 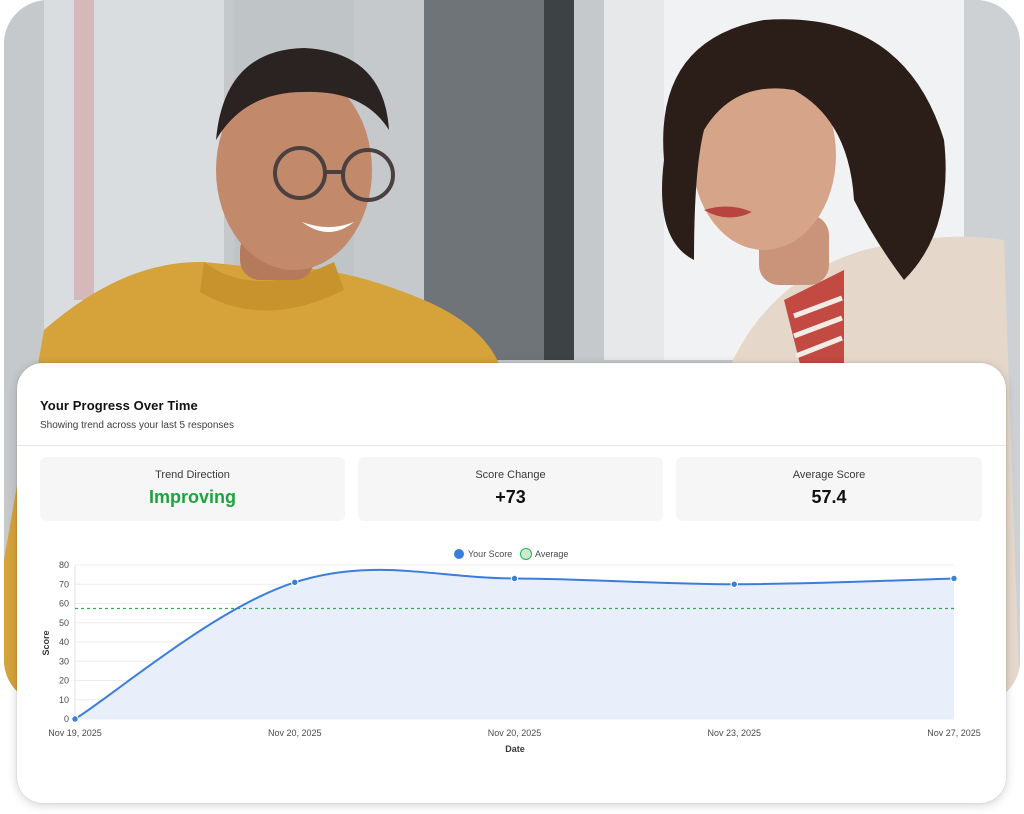 What do you see at coordinates (829, 497) in the screenshot?
I see `stat-value: 57.4` at bounding box center [829, 497].